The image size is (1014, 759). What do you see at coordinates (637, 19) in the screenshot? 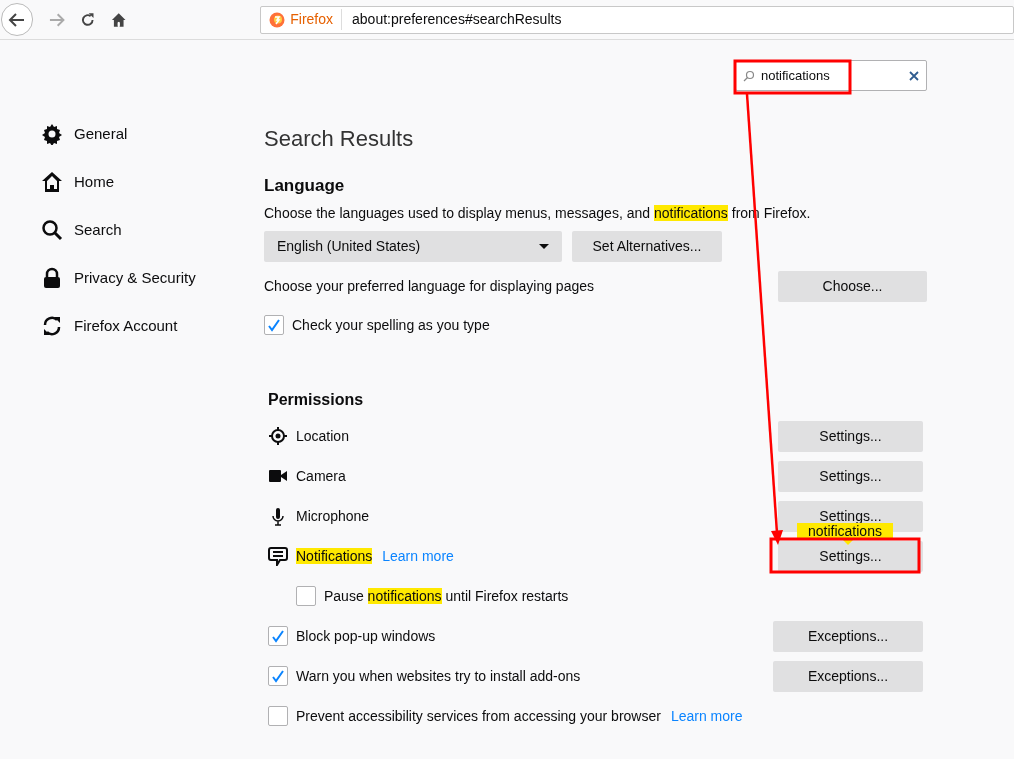
I see `url-bar: Firefox about:preferences#searchResults` at bounding box center [637, 19].